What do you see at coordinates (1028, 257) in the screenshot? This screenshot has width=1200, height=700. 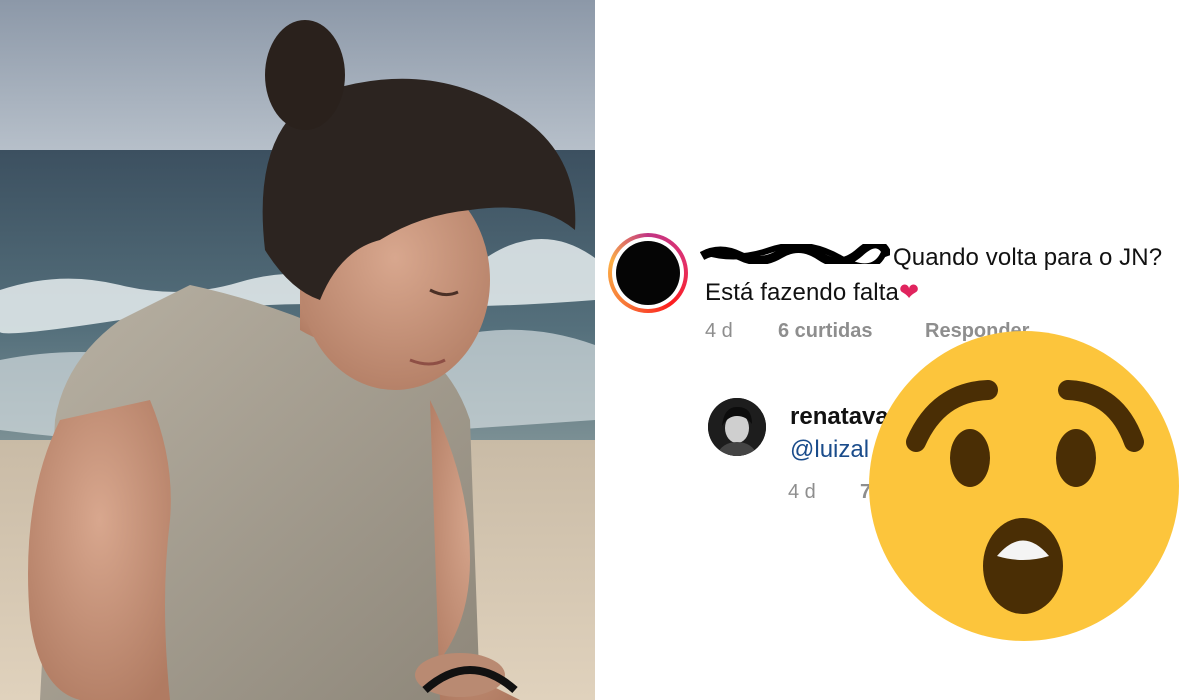 I see `comment-text-line1: Quando volta para o JN?` at bounding box center [1028, 257].